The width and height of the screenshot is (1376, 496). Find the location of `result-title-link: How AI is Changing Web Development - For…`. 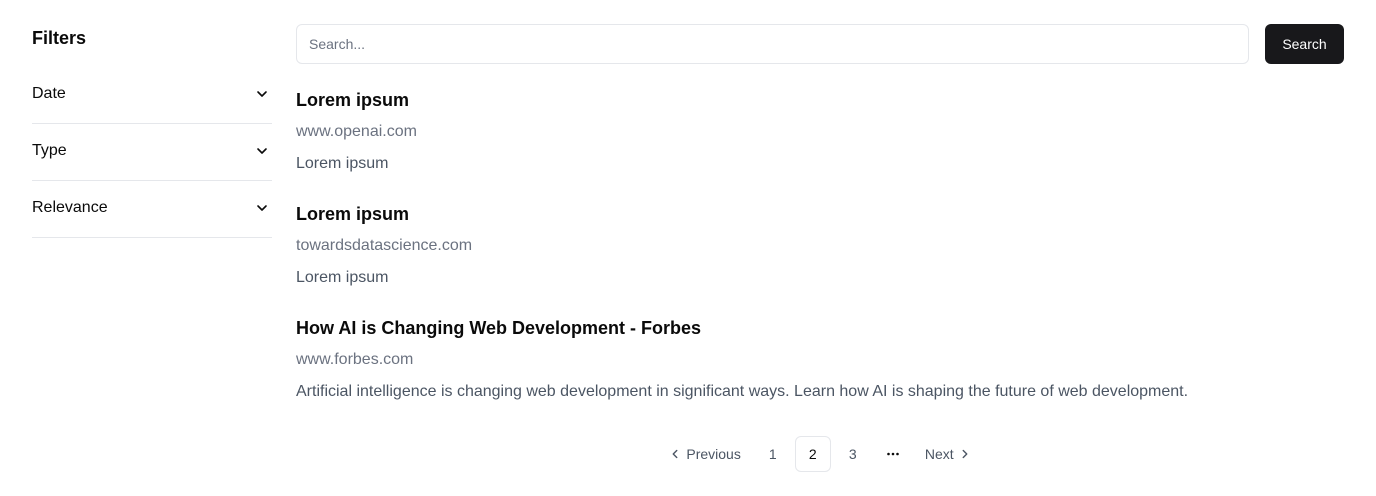

result-title-link: How AI is Changing Web Development - For… is located at coordinates (820, 328).